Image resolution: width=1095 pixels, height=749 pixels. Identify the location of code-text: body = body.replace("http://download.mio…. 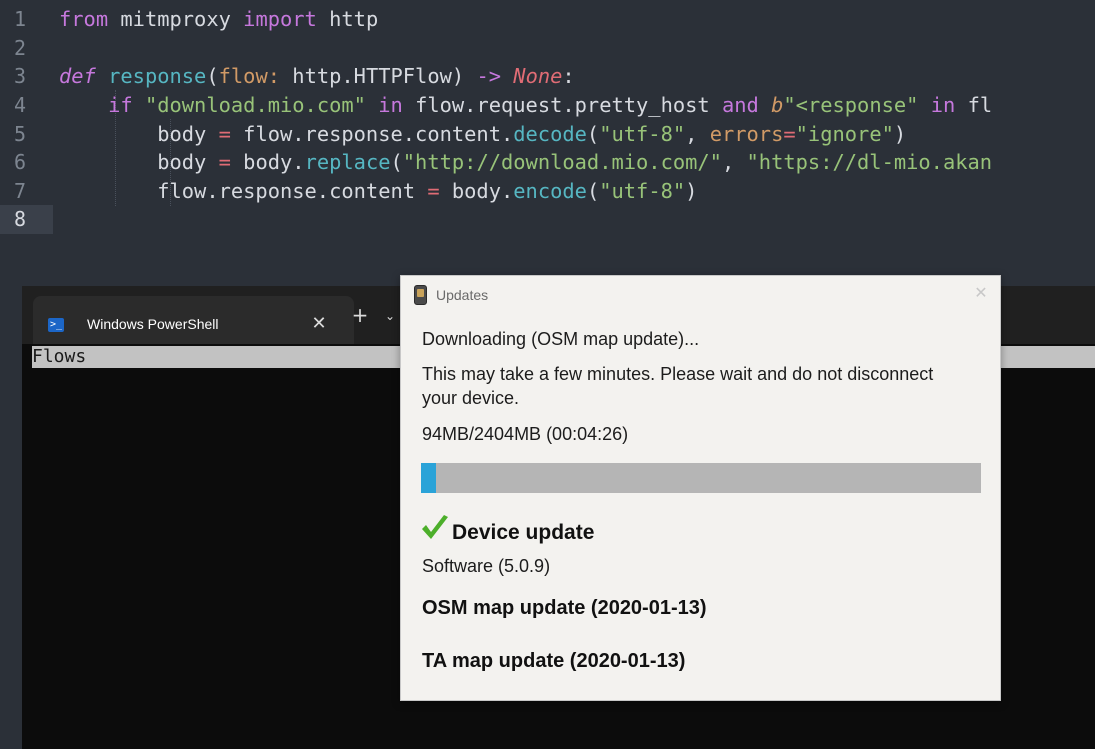
(575, 162).